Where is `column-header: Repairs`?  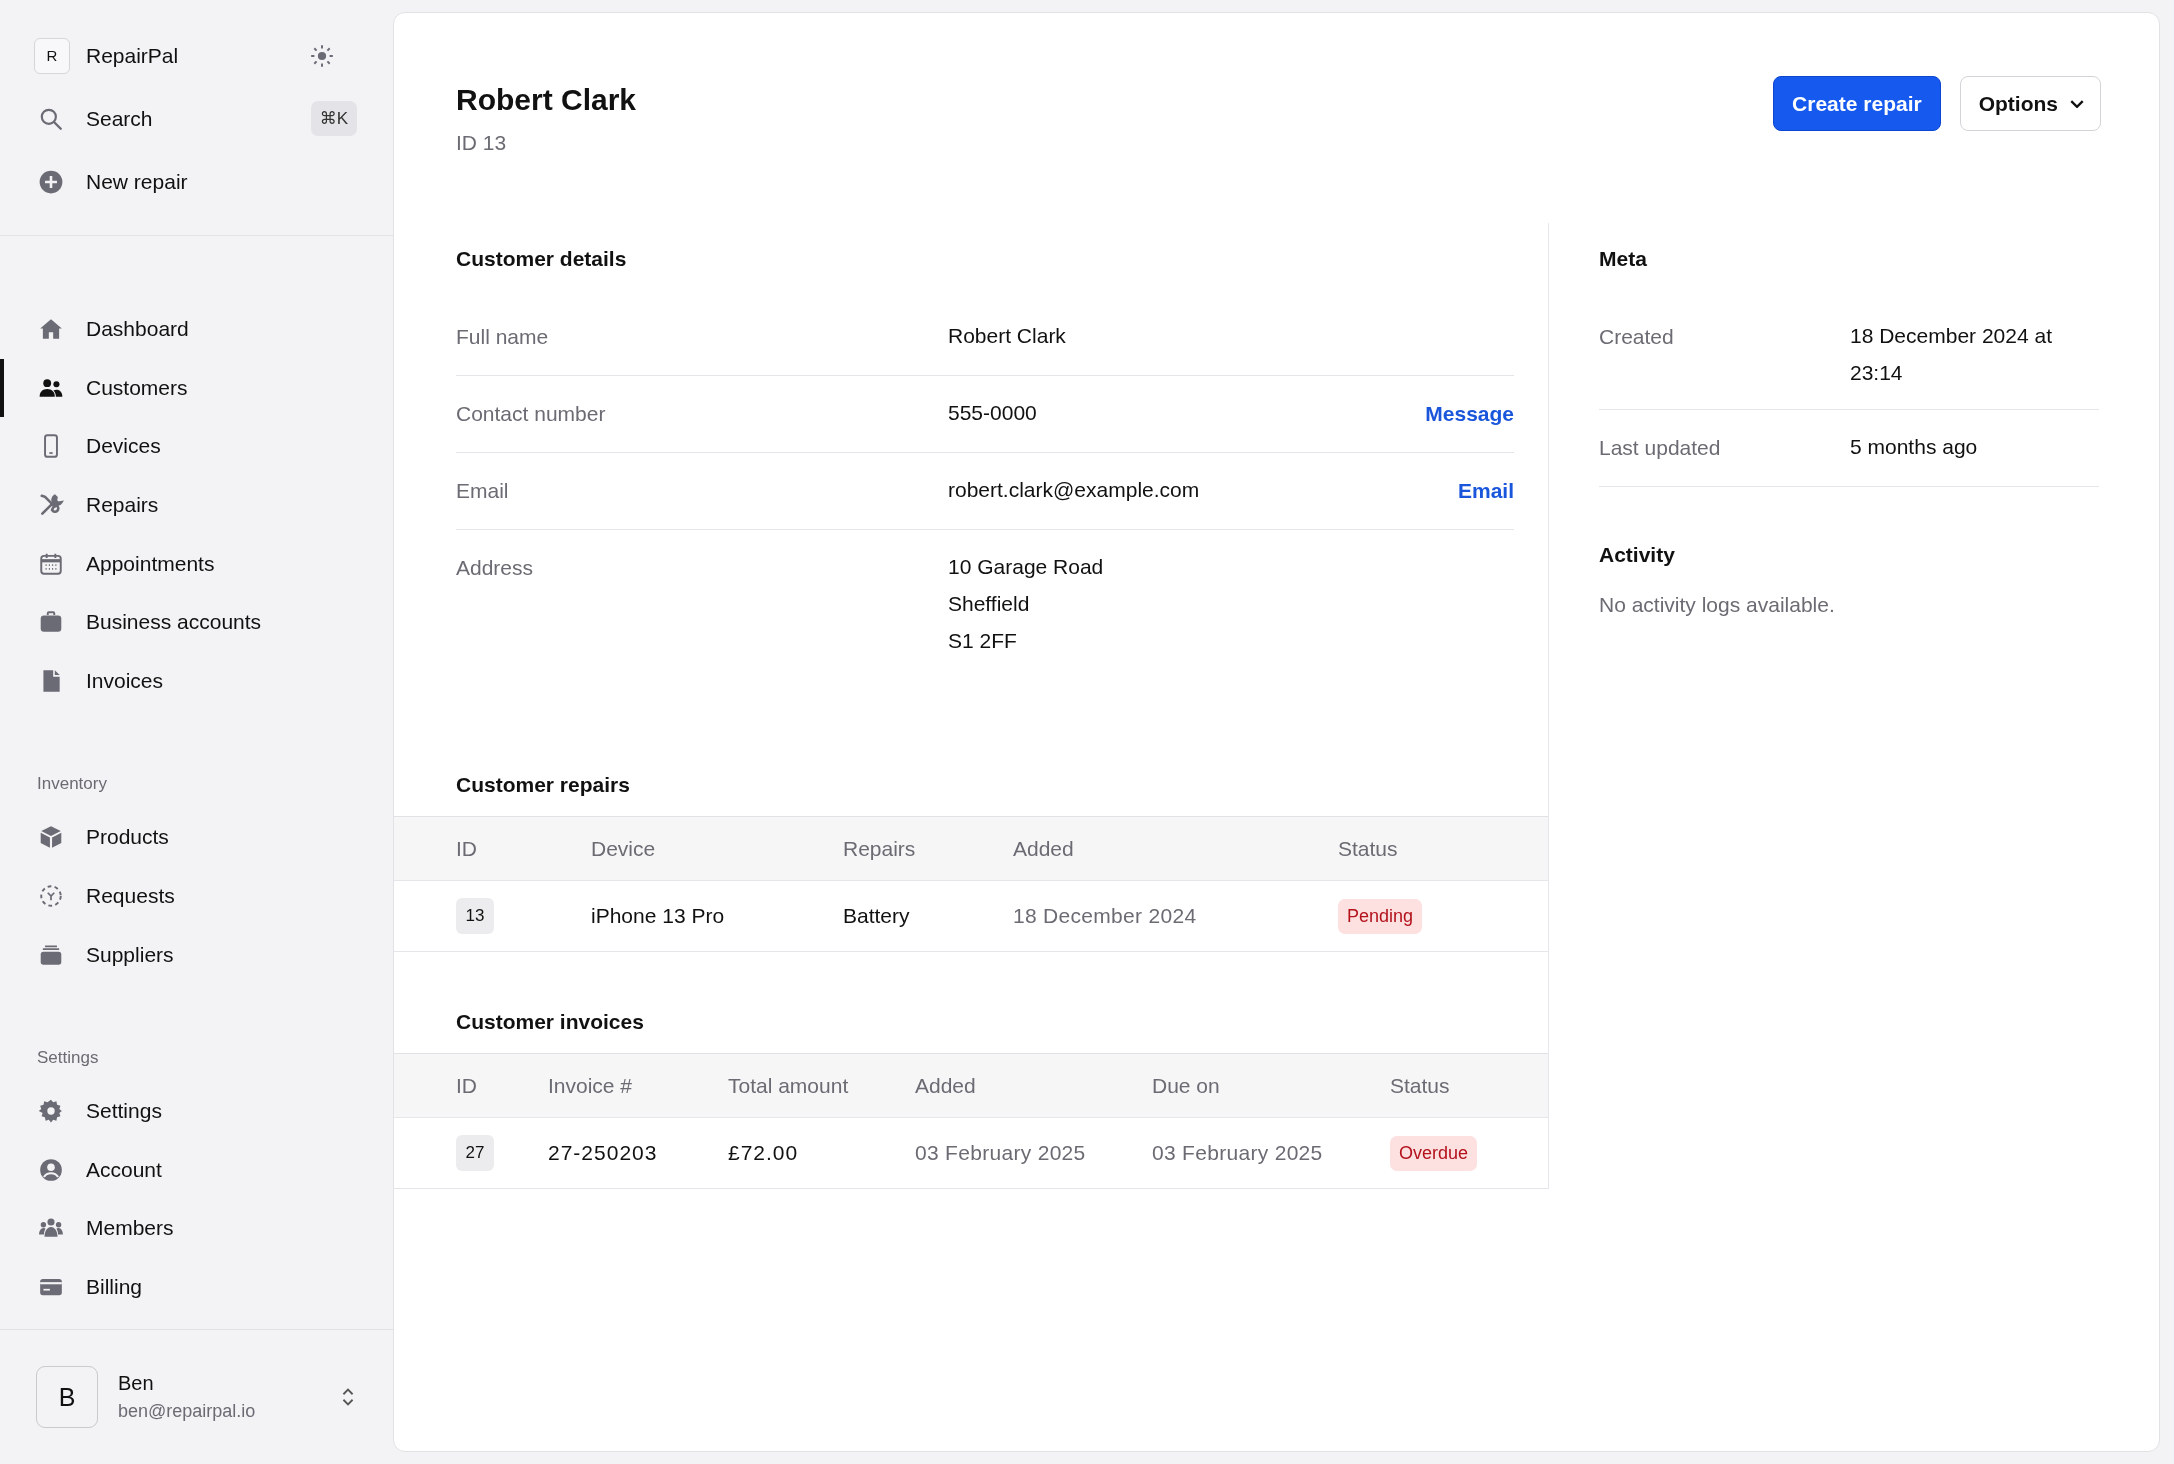
column-header: Repairs is located at coordinates (880, 848).